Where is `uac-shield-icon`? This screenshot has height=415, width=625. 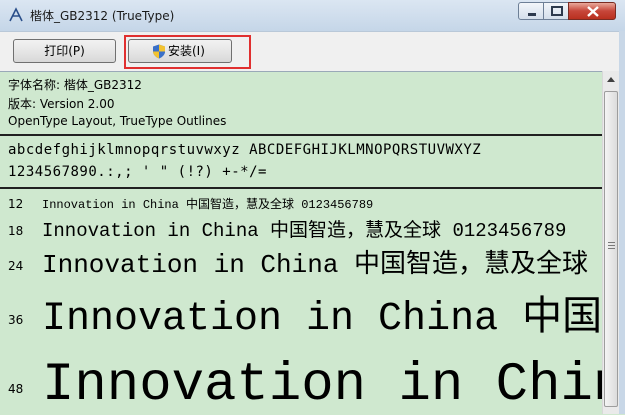 uac-shield-icon is located at coordinates (159, 51).